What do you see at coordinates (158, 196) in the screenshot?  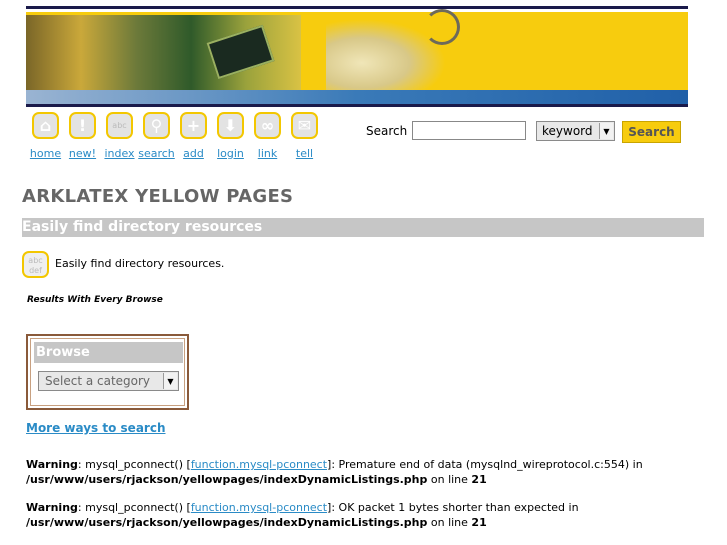 I see `page-title: ARKLATEX YELLOW PAGES` at bounding box center [158, 196].